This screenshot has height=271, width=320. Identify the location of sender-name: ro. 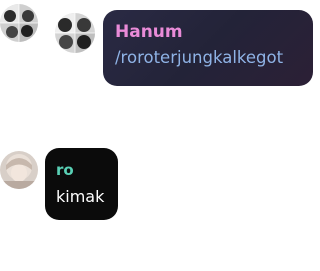
(87, 170).